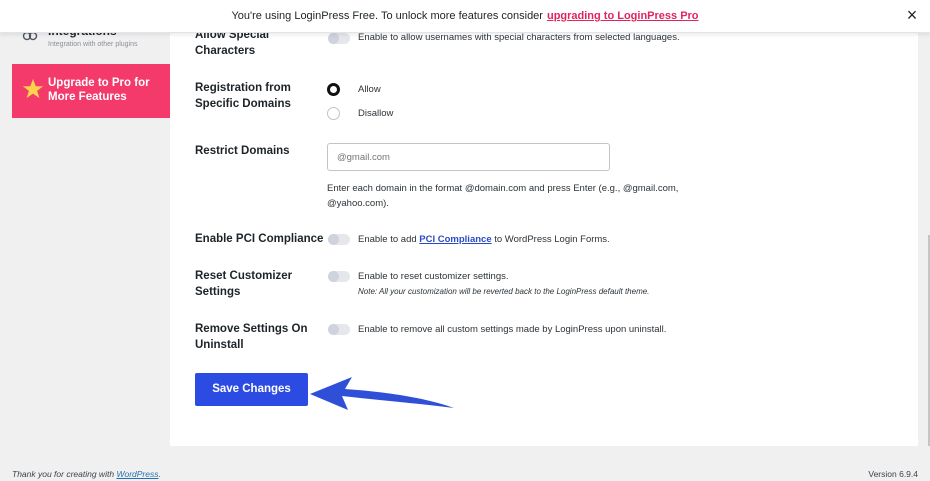  I want to click on upgrade-link: upgrading to LoginPress Pro, so click(623, 16).